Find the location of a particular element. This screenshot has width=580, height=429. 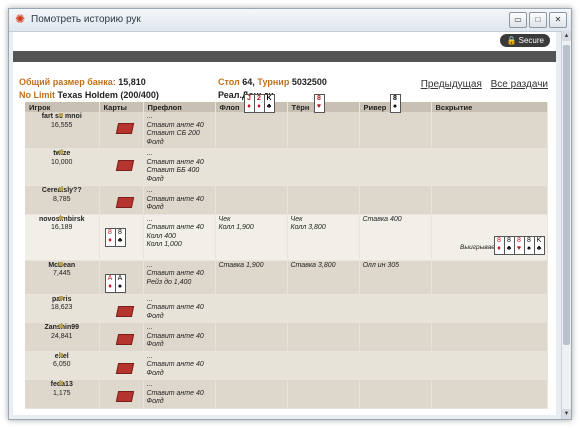

showdown-cell: 8♦8♣8♥8♠K♣КареВыигрывает главный банк is located at coordinates (489, 237).